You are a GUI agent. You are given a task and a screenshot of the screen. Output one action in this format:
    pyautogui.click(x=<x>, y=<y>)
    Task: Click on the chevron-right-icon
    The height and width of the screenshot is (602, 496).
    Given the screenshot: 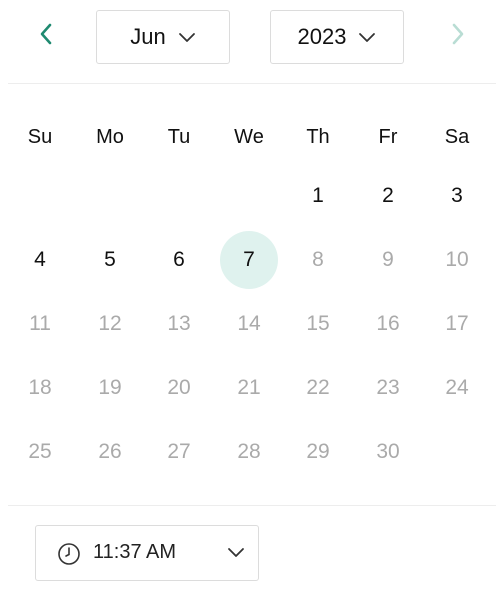 What is the action you would take?
    pyautogui.click(x=458, y=36)
    